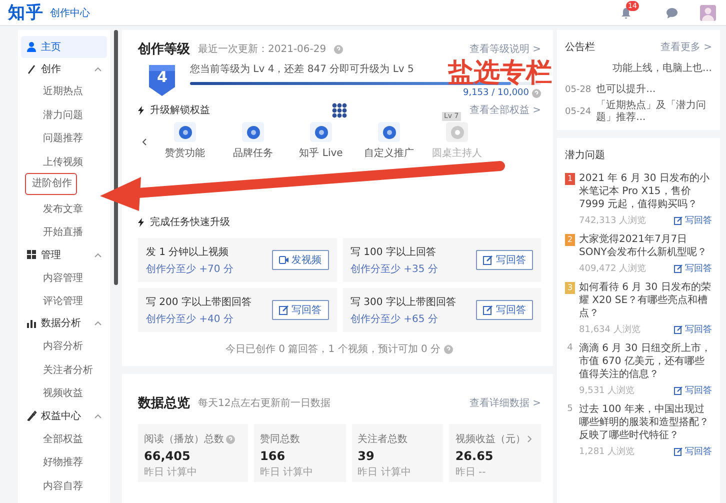  Describe the element at coordinates (645, 300) in the screenshot. I see `question-link: 如何看待 6 月 30 日发布的荣耀 X20 SE？有哪些亮点和槽点？` at that location.